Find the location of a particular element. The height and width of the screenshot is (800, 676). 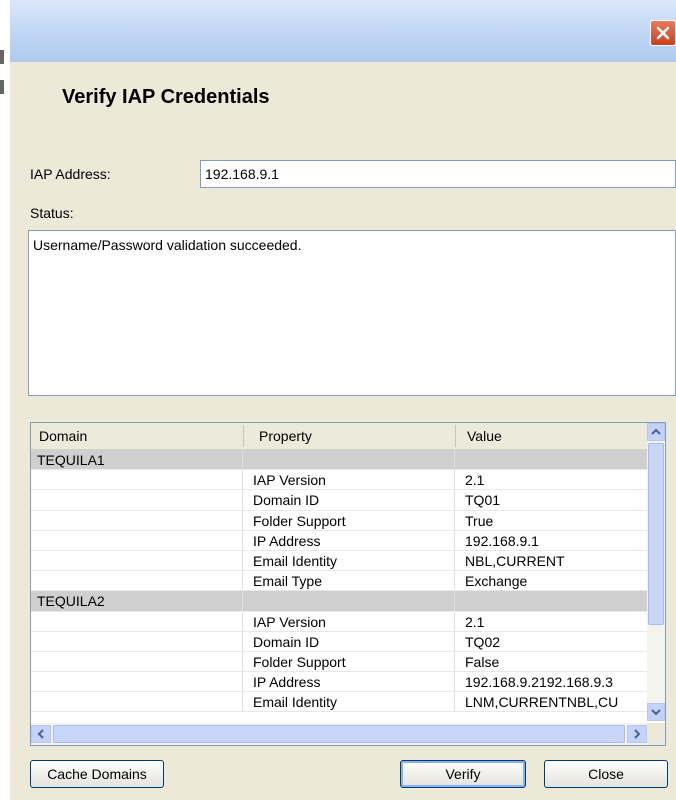

grid-row: Email Identity NBL,CURRENT is located at coordinates (339, 561).